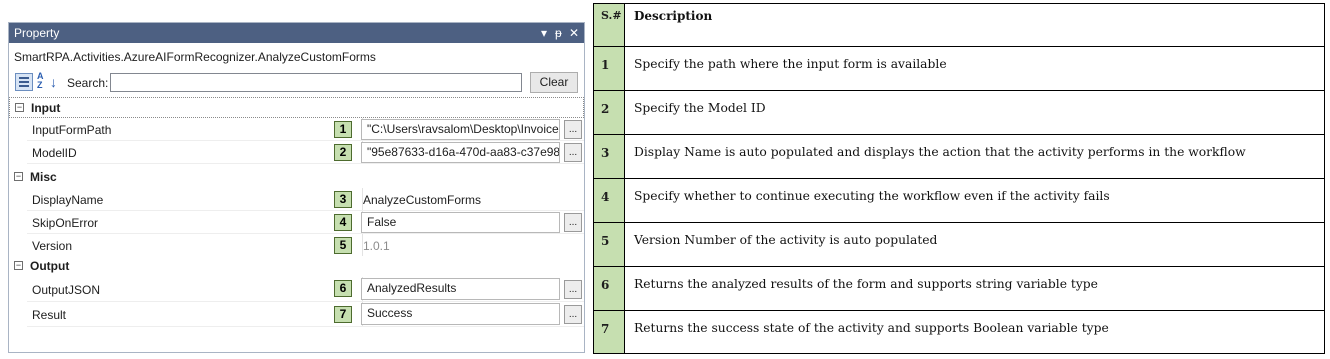 The height and width of the screenshot is (359, 1330). What do you see at coordinates (609, 244) in the screenshot?
I see `row-number: 5` at bounding box center [609, 244].